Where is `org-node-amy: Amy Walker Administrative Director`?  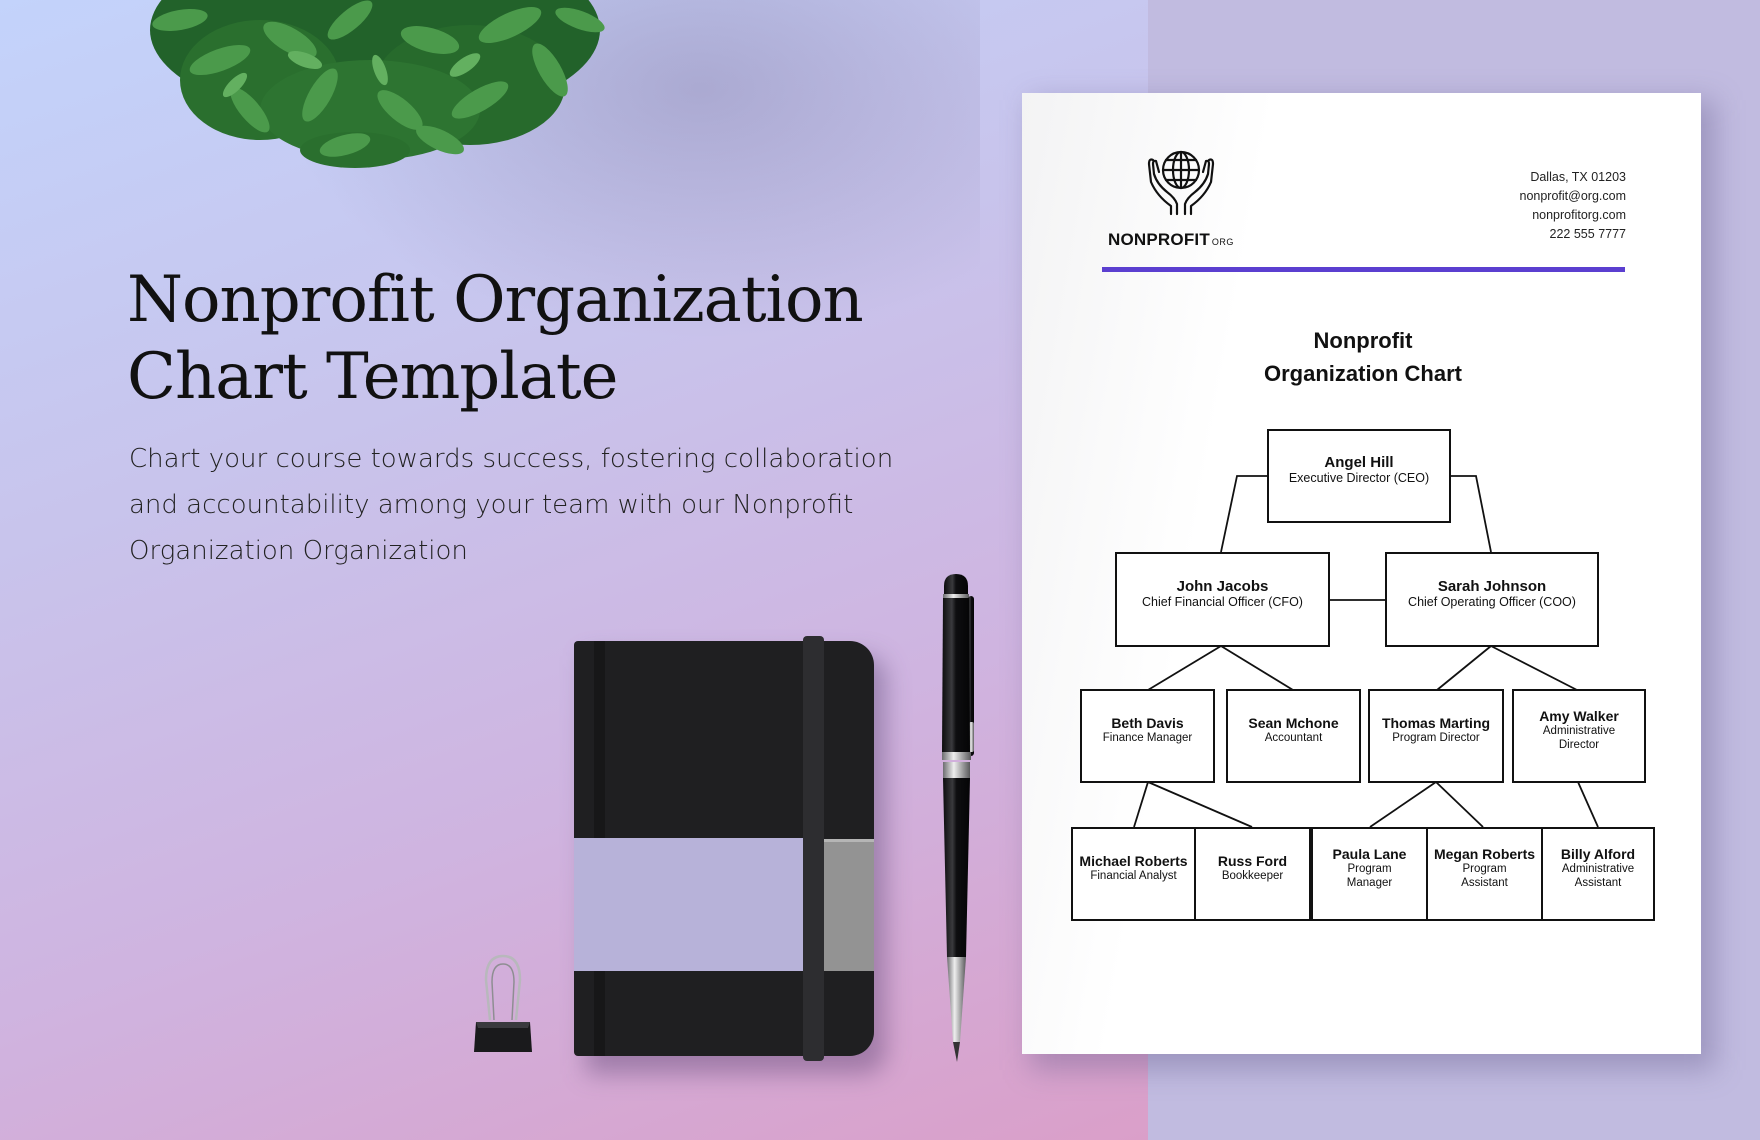
org-node-amy: Amy Walker Administrative Director is located at coordinates (1579, 736).